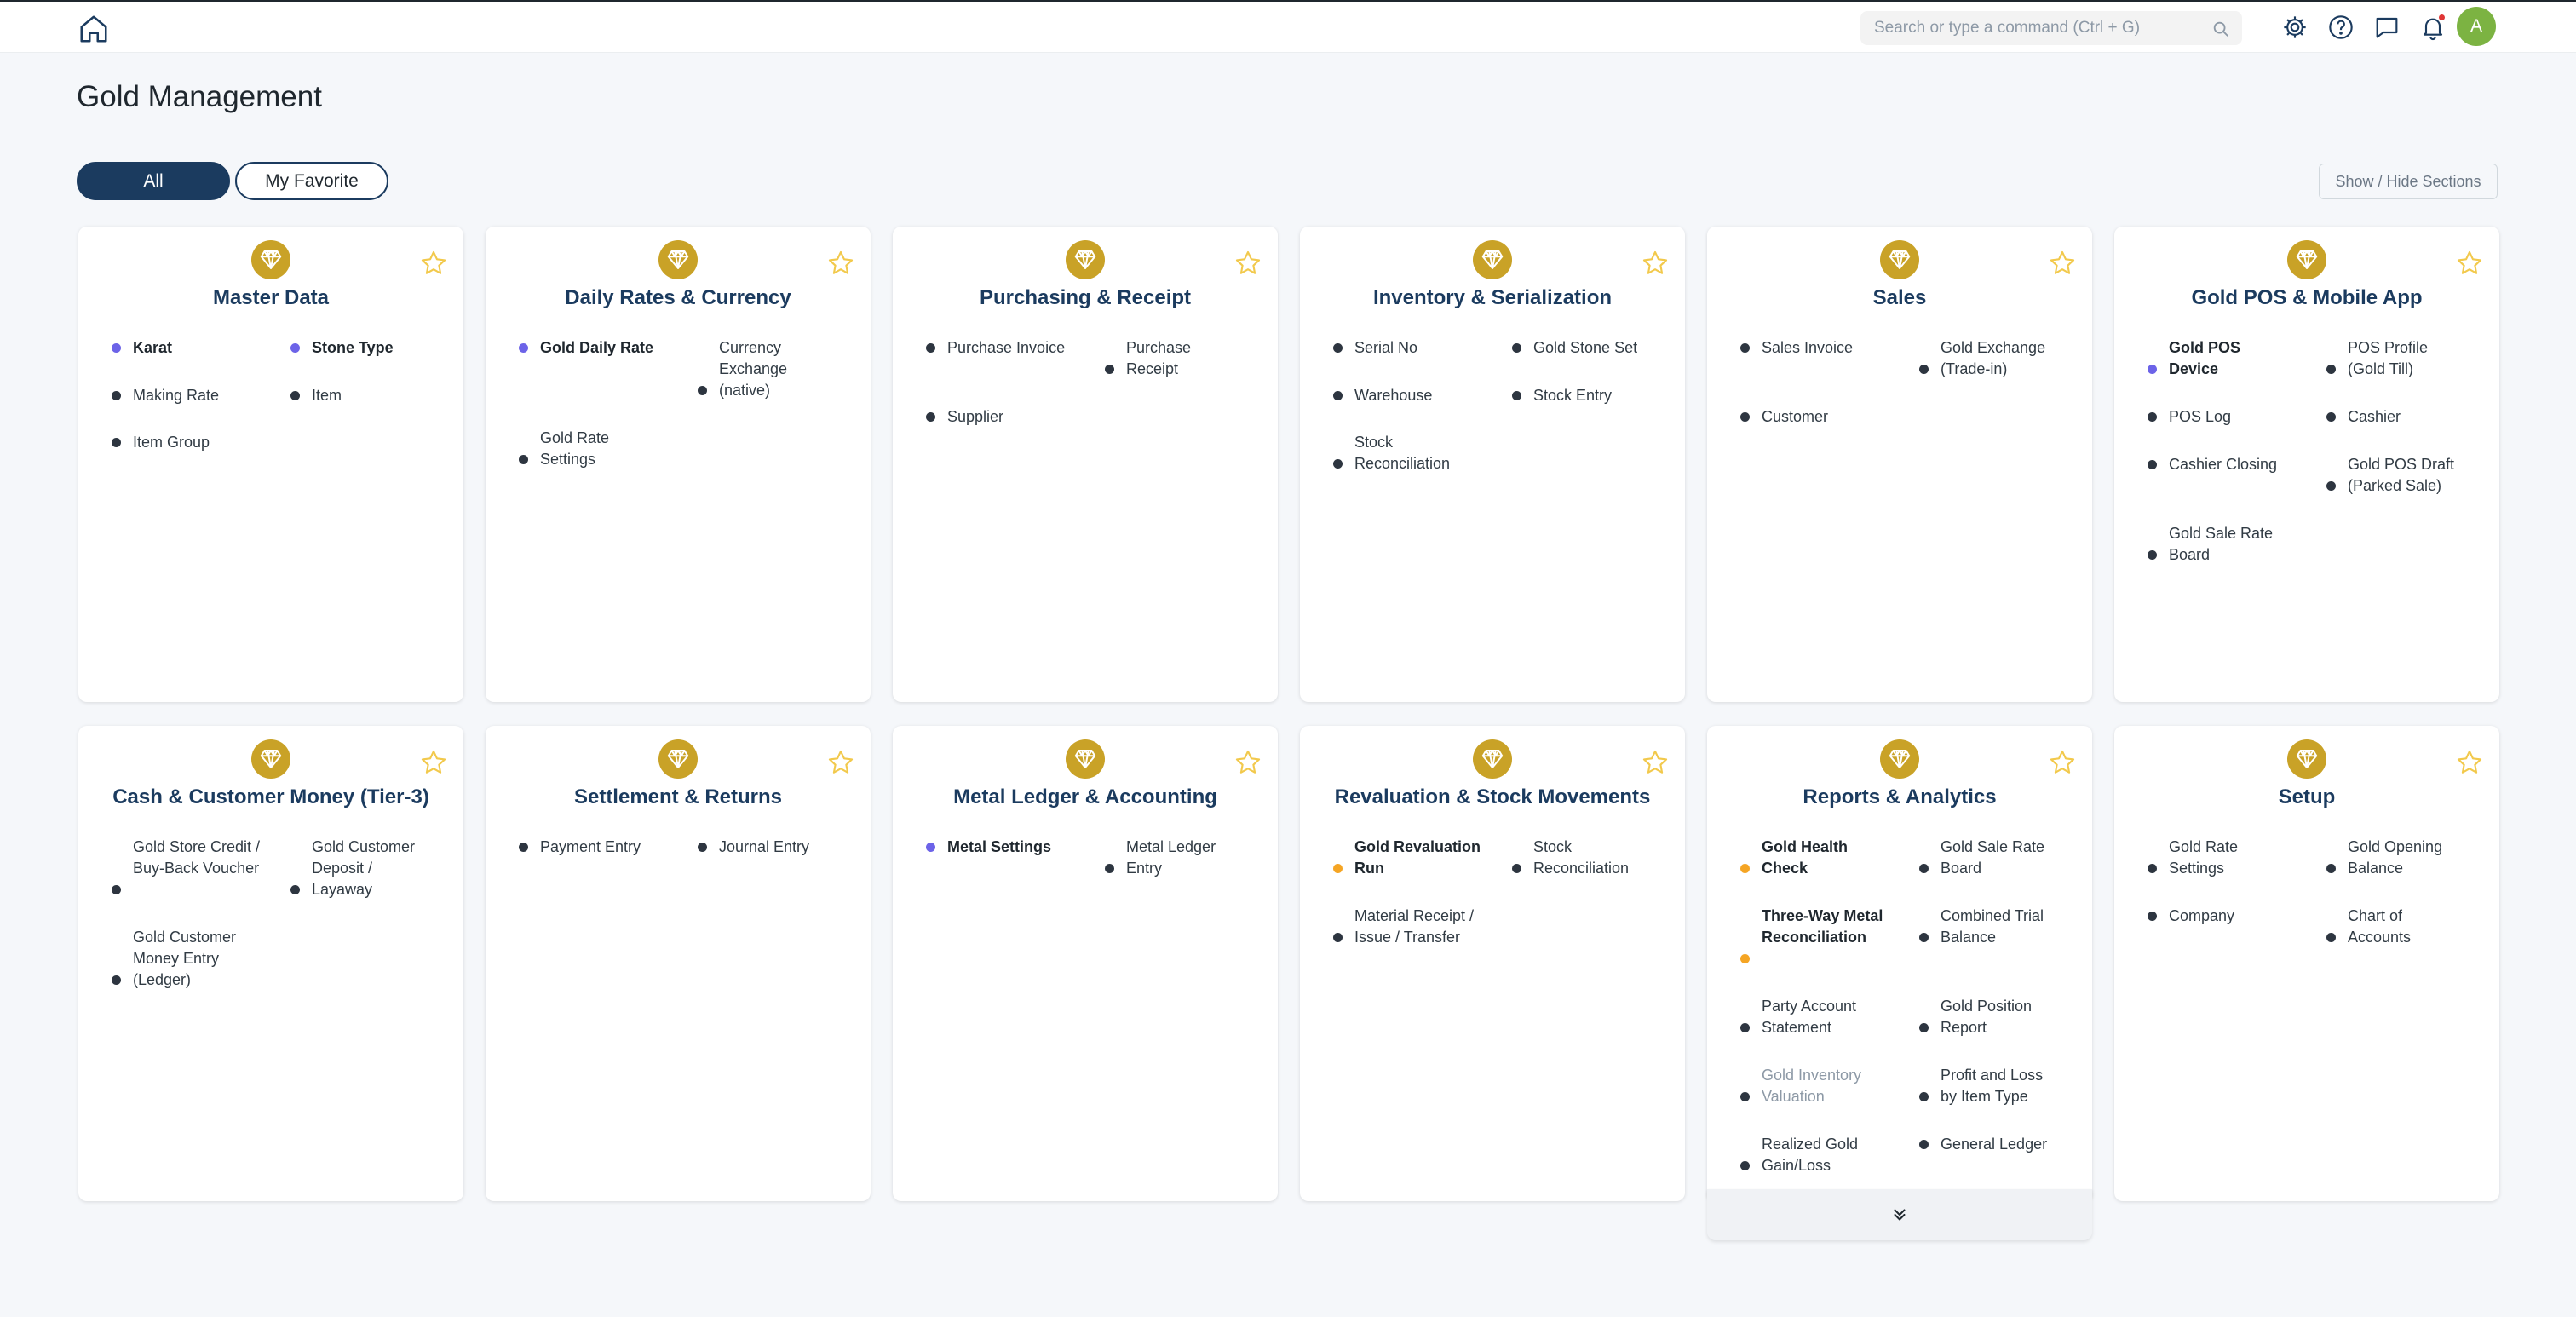 This screenshot has width=2576, height=1317. I want to click on card-title: Settlement & Returns, so click(678, 797).